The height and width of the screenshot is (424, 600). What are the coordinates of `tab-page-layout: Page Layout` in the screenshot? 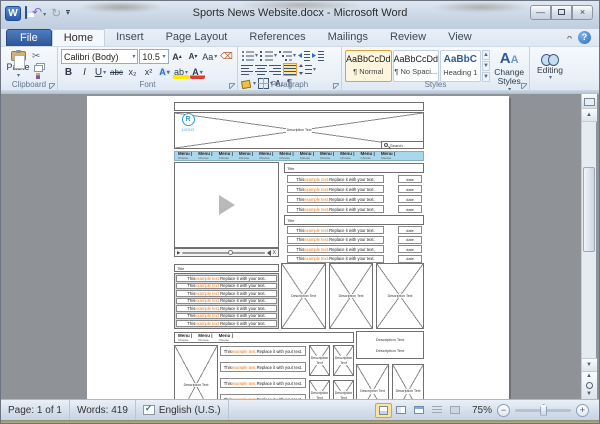 It's located at (197, 37).